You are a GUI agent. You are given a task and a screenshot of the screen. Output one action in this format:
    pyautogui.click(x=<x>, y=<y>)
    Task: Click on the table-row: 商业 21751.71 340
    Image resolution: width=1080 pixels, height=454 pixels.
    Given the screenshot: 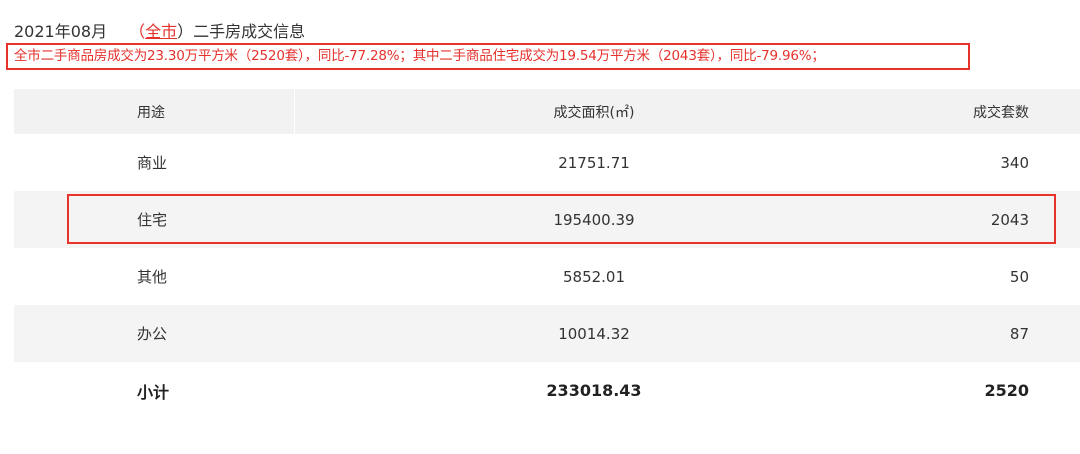 What is the action you would take?
    pyautogui.click(x=547, y=162)
    